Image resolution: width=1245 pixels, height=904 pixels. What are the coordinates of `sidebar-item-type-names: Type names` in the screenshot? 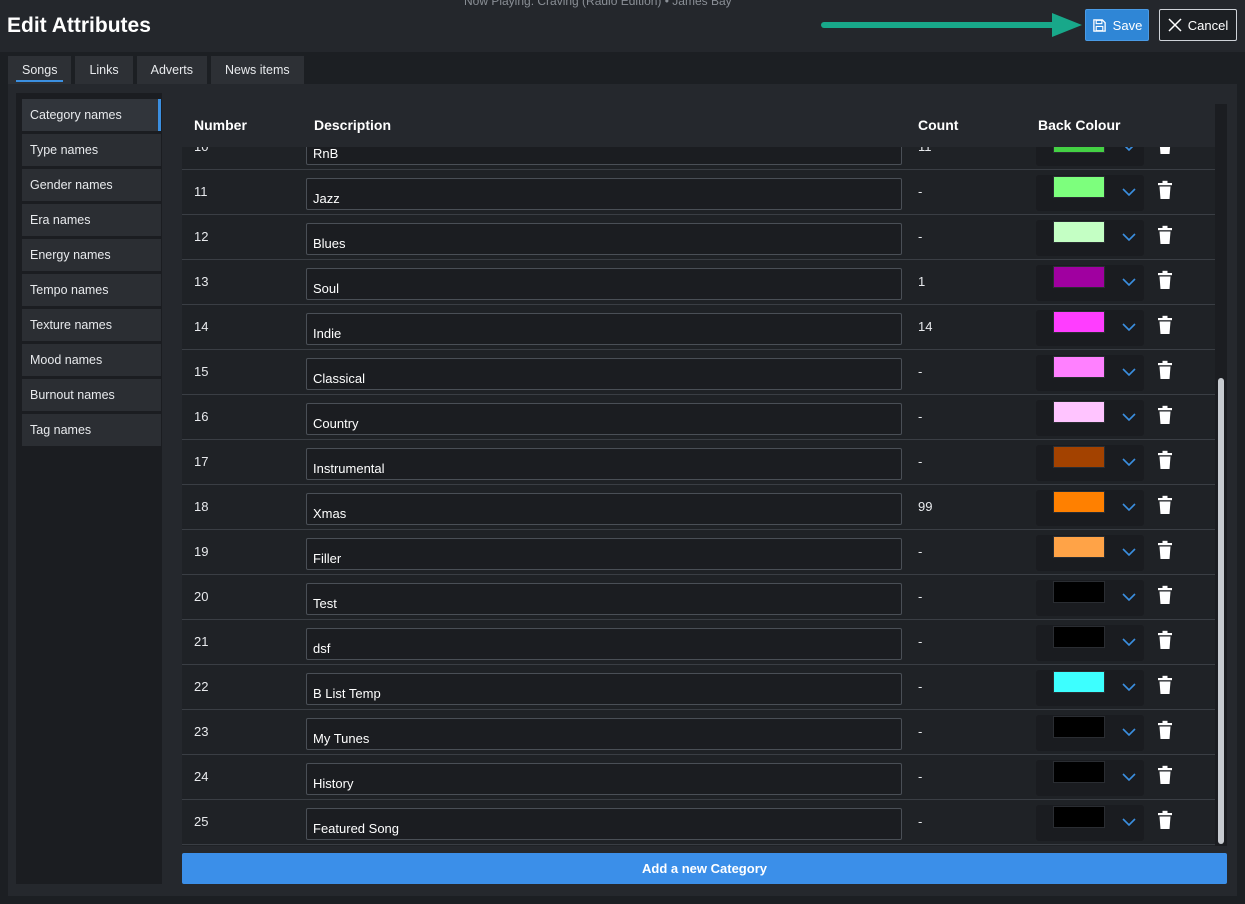 It's located at (91, 150).